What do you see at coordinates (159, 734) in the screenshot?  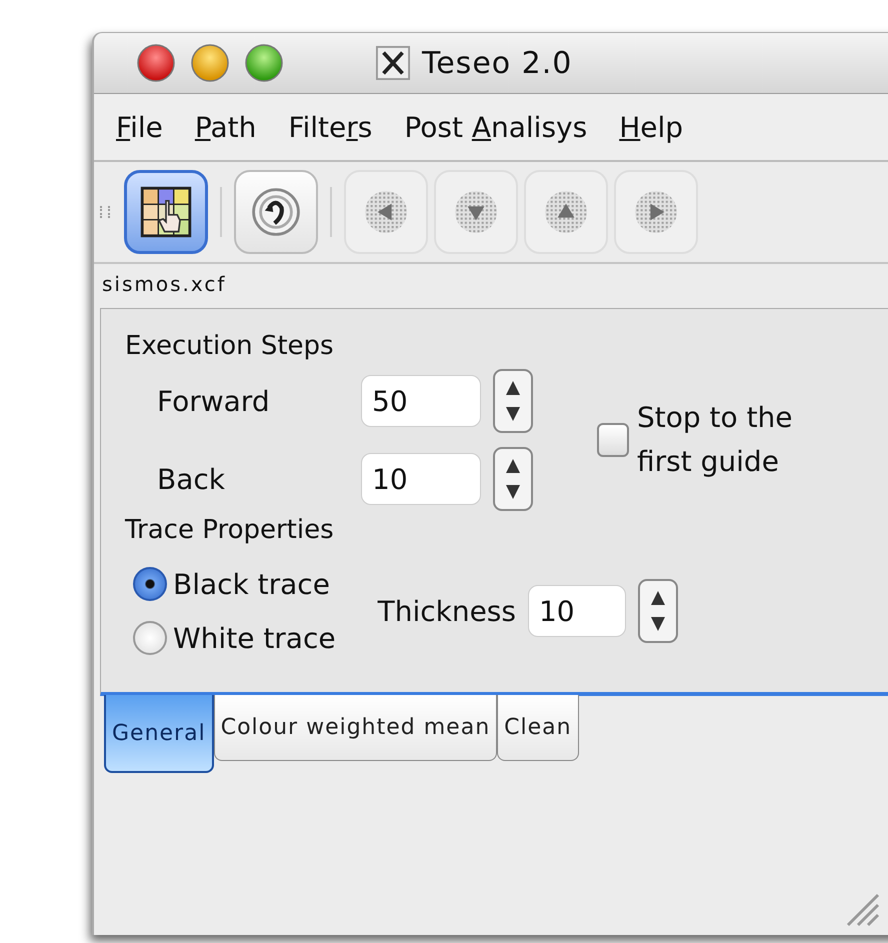 I see `tab: General` at bounding box center [159, 734].